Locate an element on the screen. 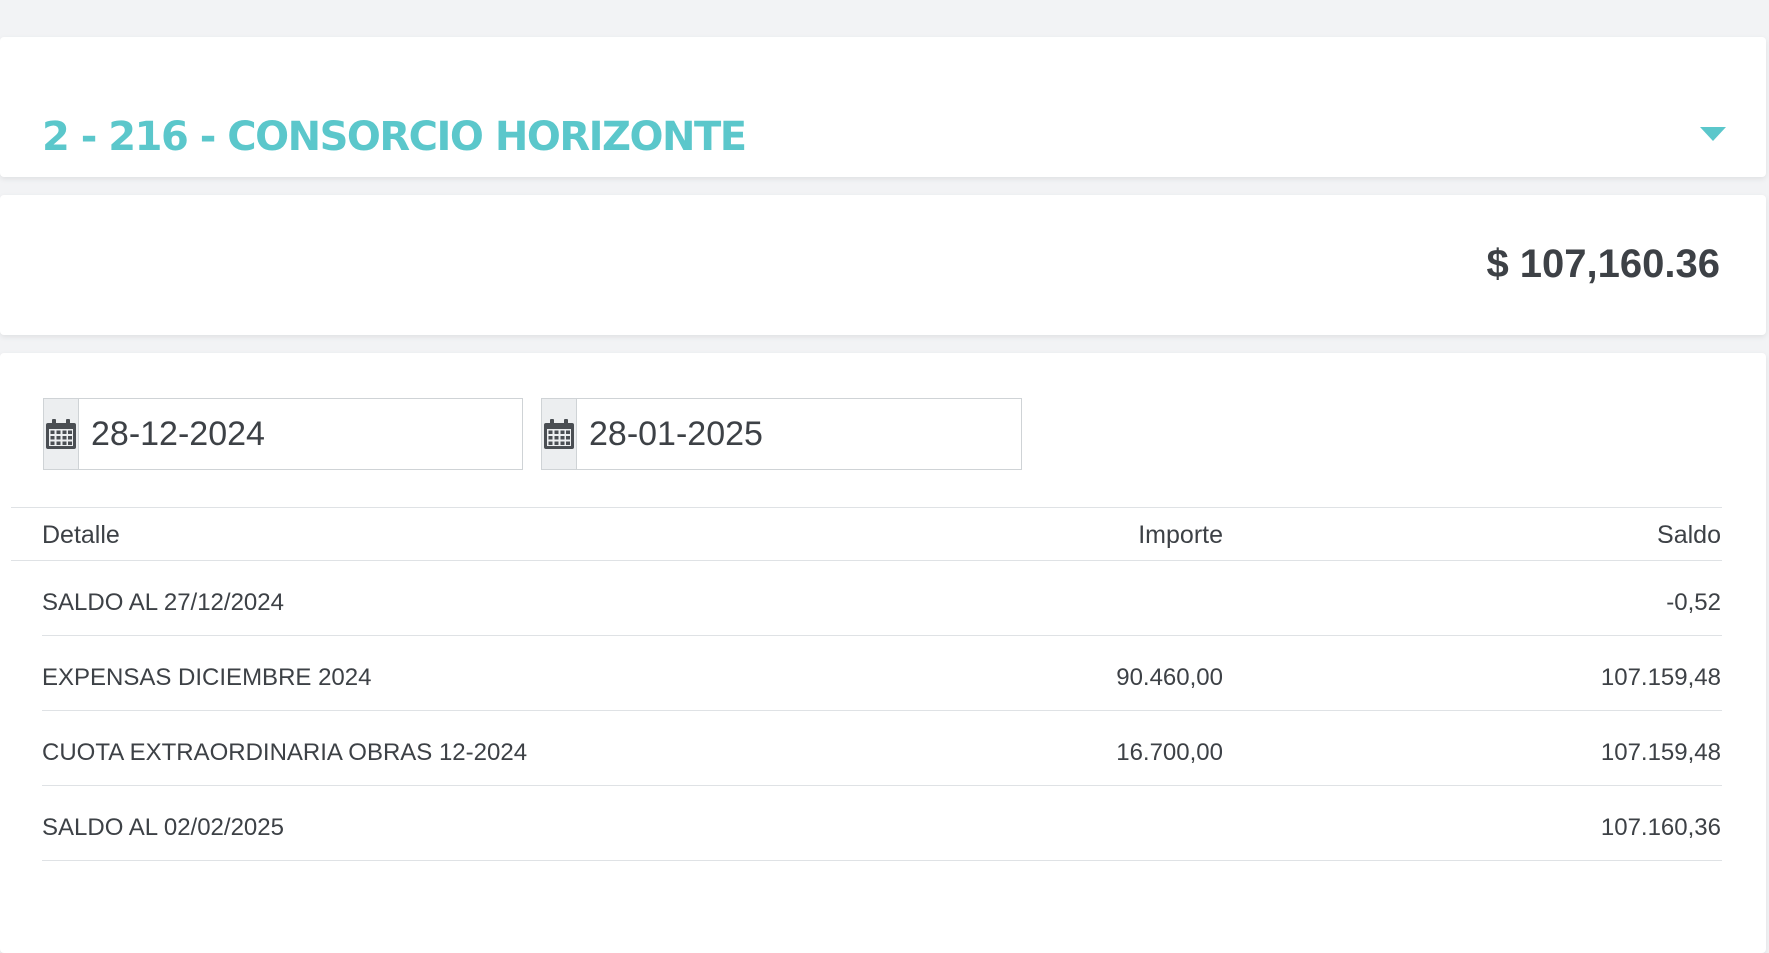 The height and width of the screenshot is (953, 1769). date-to-input is located at coordinates (804, 434).